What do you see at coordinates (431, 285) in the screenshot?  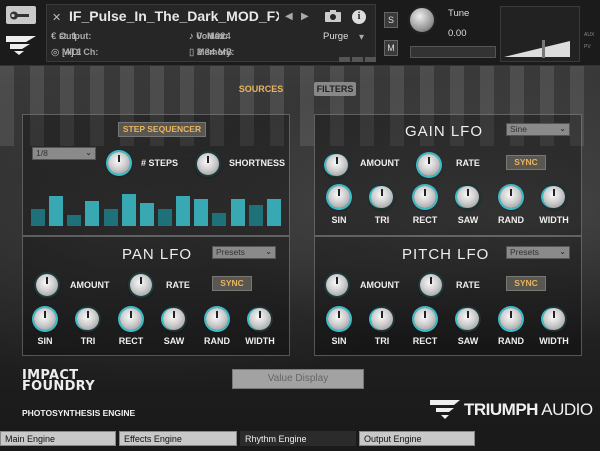 I see `pitch-rate-knob` at bounding box center [431, 285].